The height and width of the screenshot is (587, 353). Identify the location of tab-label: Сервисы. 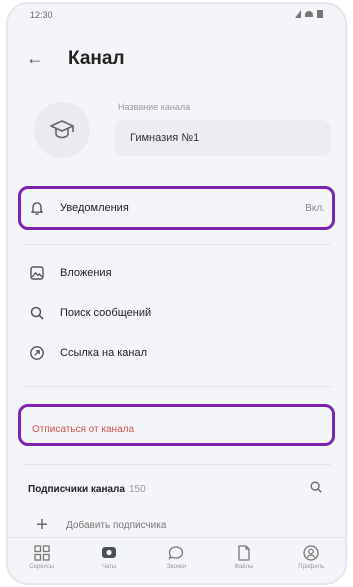
(42, 567).